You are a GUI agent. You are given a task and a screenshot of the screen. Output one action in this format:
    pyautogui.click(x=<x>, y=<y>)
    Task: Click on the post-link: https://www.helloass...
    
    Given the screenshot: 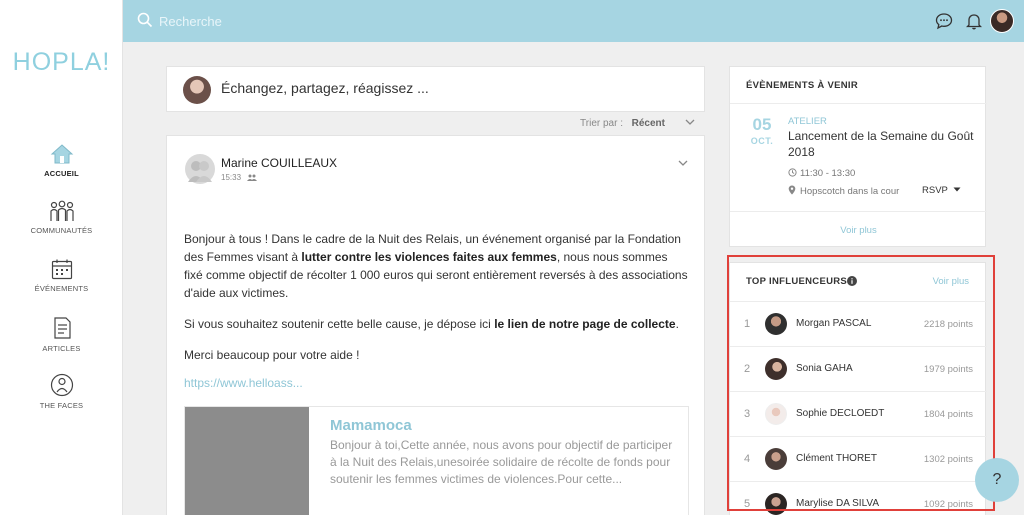 What is the action you would take?
    pyautogui.click(x=243, y=383)
    